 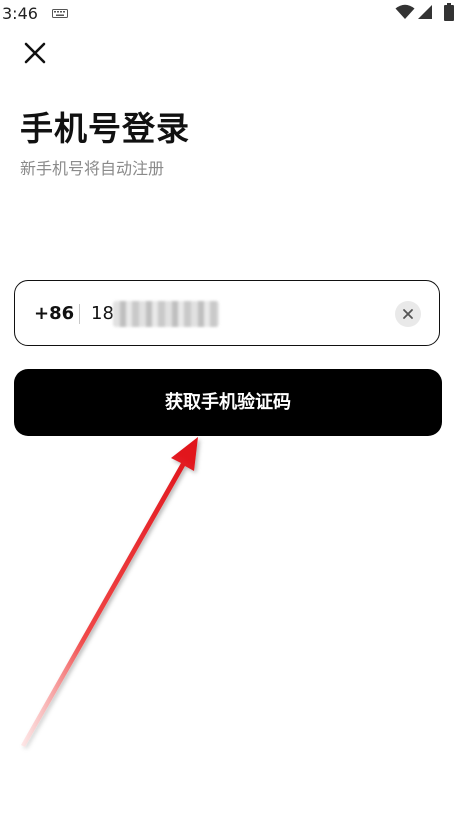 What do you see at coordinates (102, 313) in the screenshot?
I see `phone-number-input: 18` at bounding box center [102, 313].